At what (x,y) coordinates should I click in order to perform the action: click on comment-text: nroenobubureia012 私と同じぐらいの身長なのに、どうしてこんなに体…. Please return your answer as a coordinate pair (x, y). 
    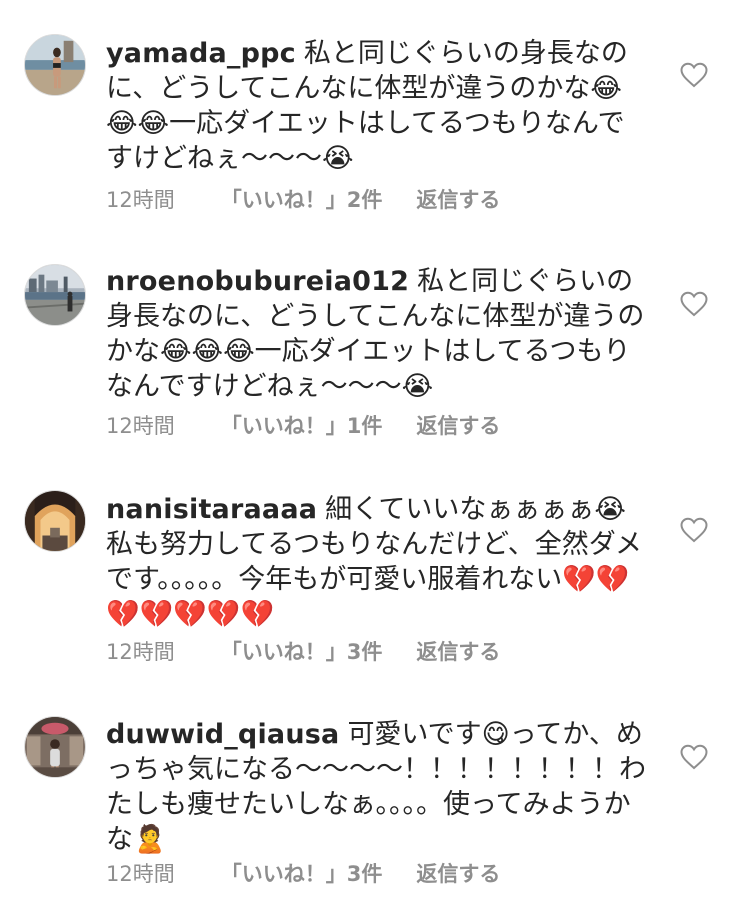
    Looking at the image, I should click on (376, 334).